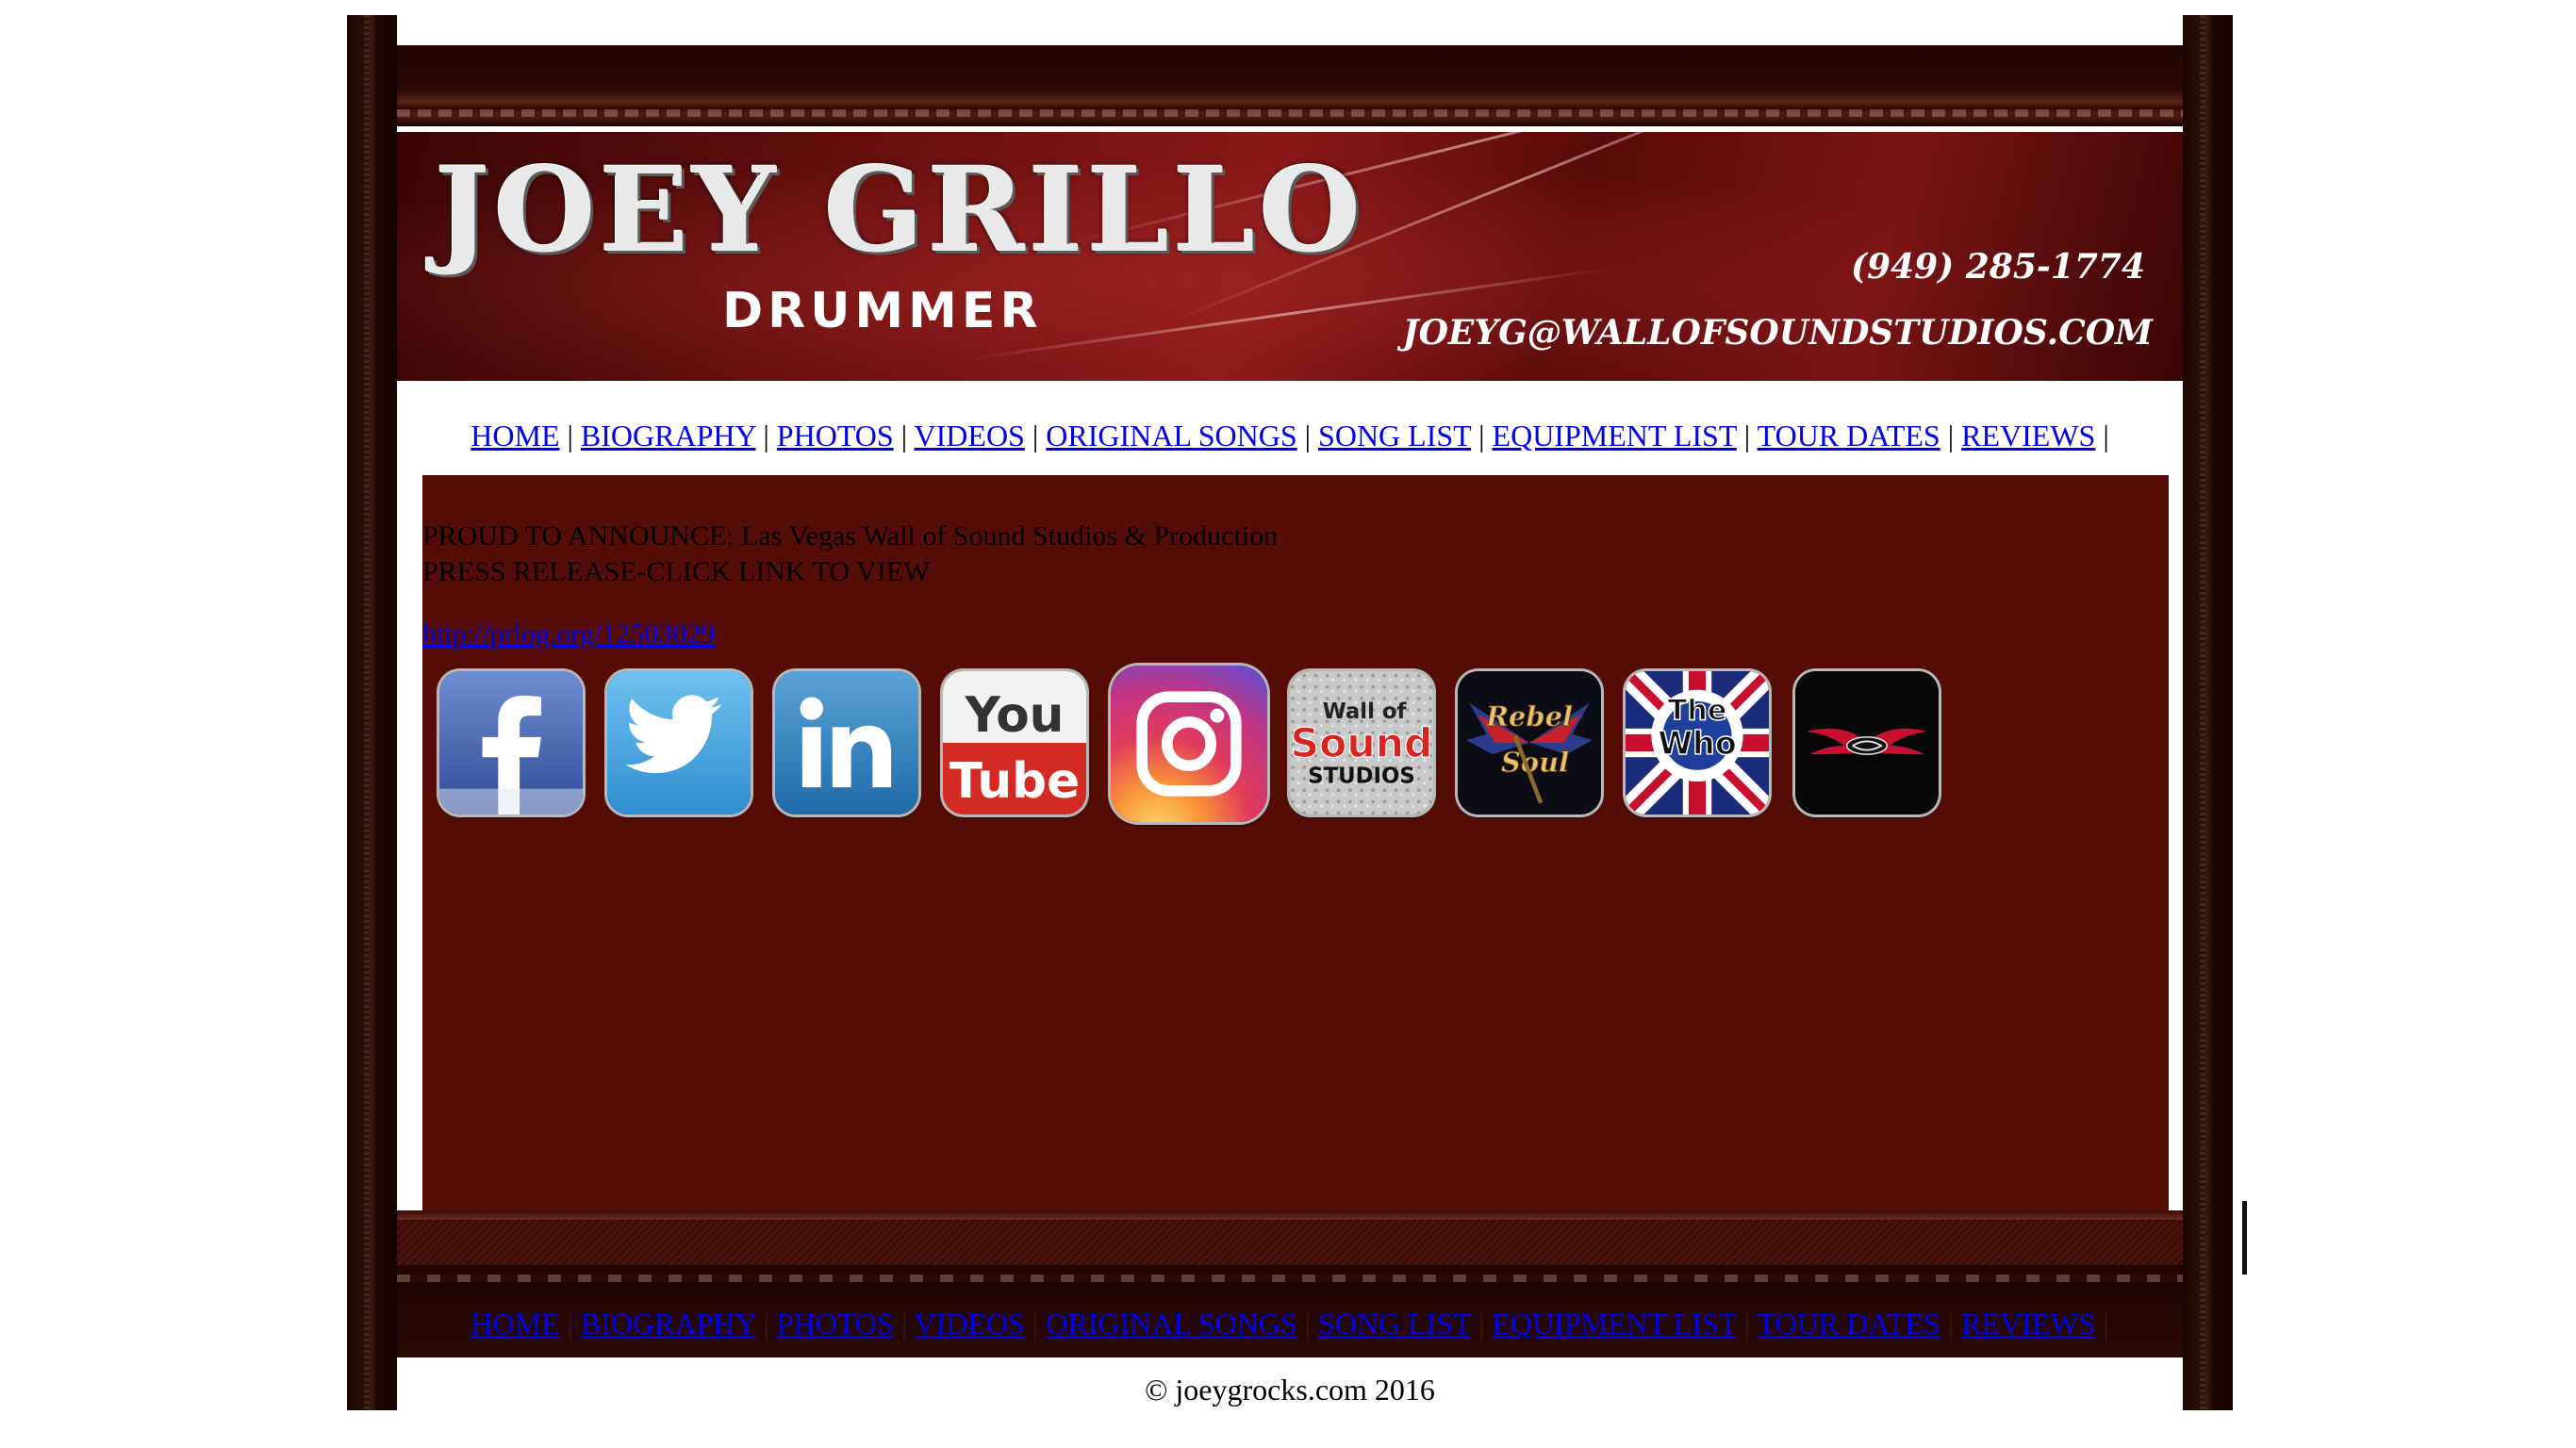 This screenshot has width=2576, height=1448. What do you see at coordinates (882, 311) in the screenshot?
I see `artist-role: DRUMMER` at bounding box center [882, 311].